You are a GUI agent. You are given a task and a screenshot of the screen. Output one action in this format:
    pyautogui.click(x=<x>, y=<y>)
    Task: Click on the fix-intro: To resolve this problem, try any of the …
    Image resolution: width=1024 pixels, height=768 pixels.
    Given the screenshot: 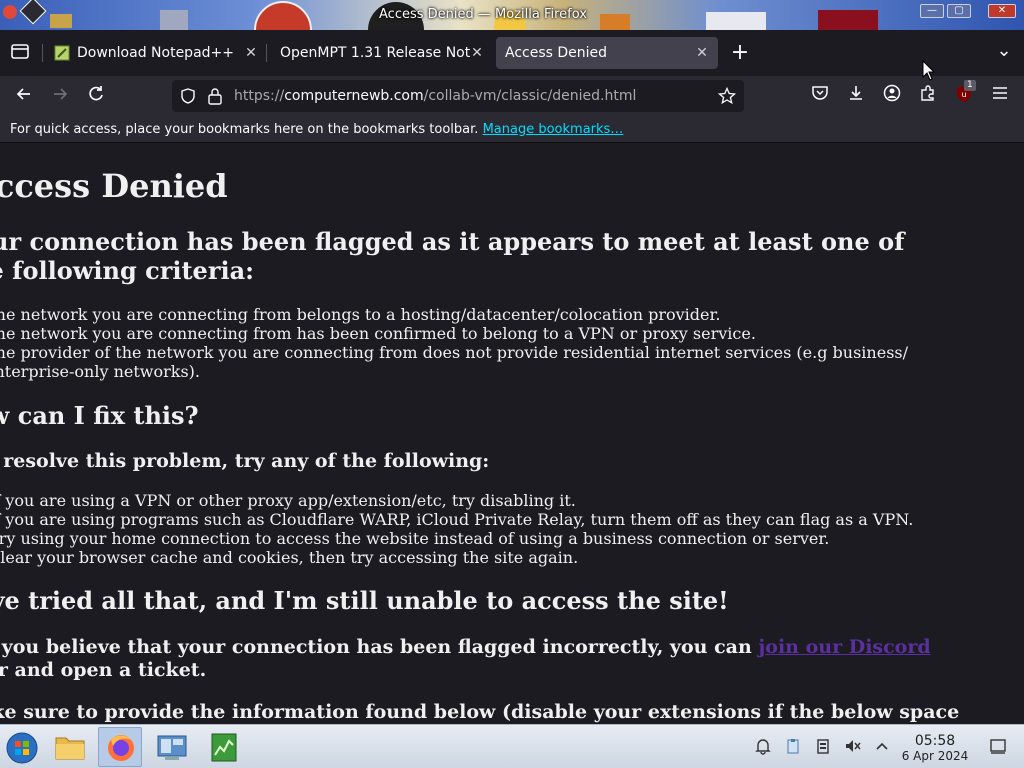 What is the action you would take?
    pyautogui.click(x=245, y=461)
    